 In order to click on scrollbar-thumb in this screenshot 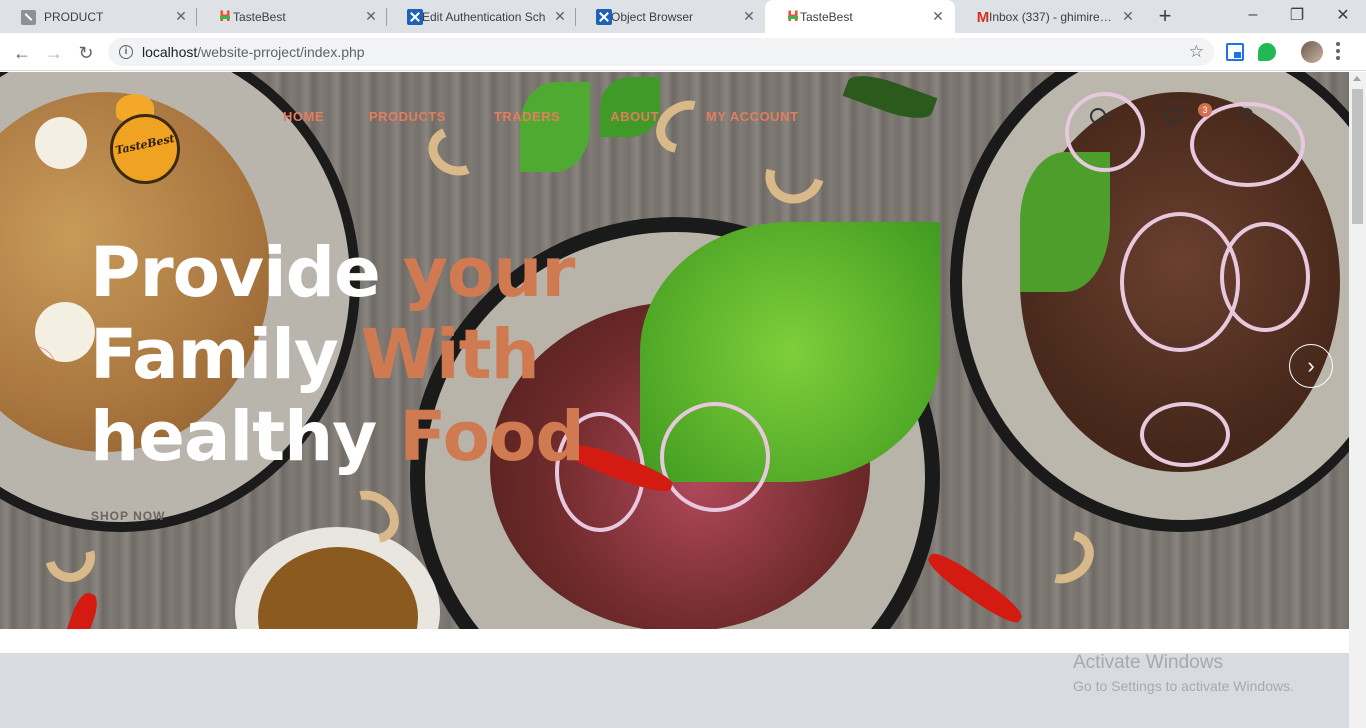, I will do `click(1357, 156)`.